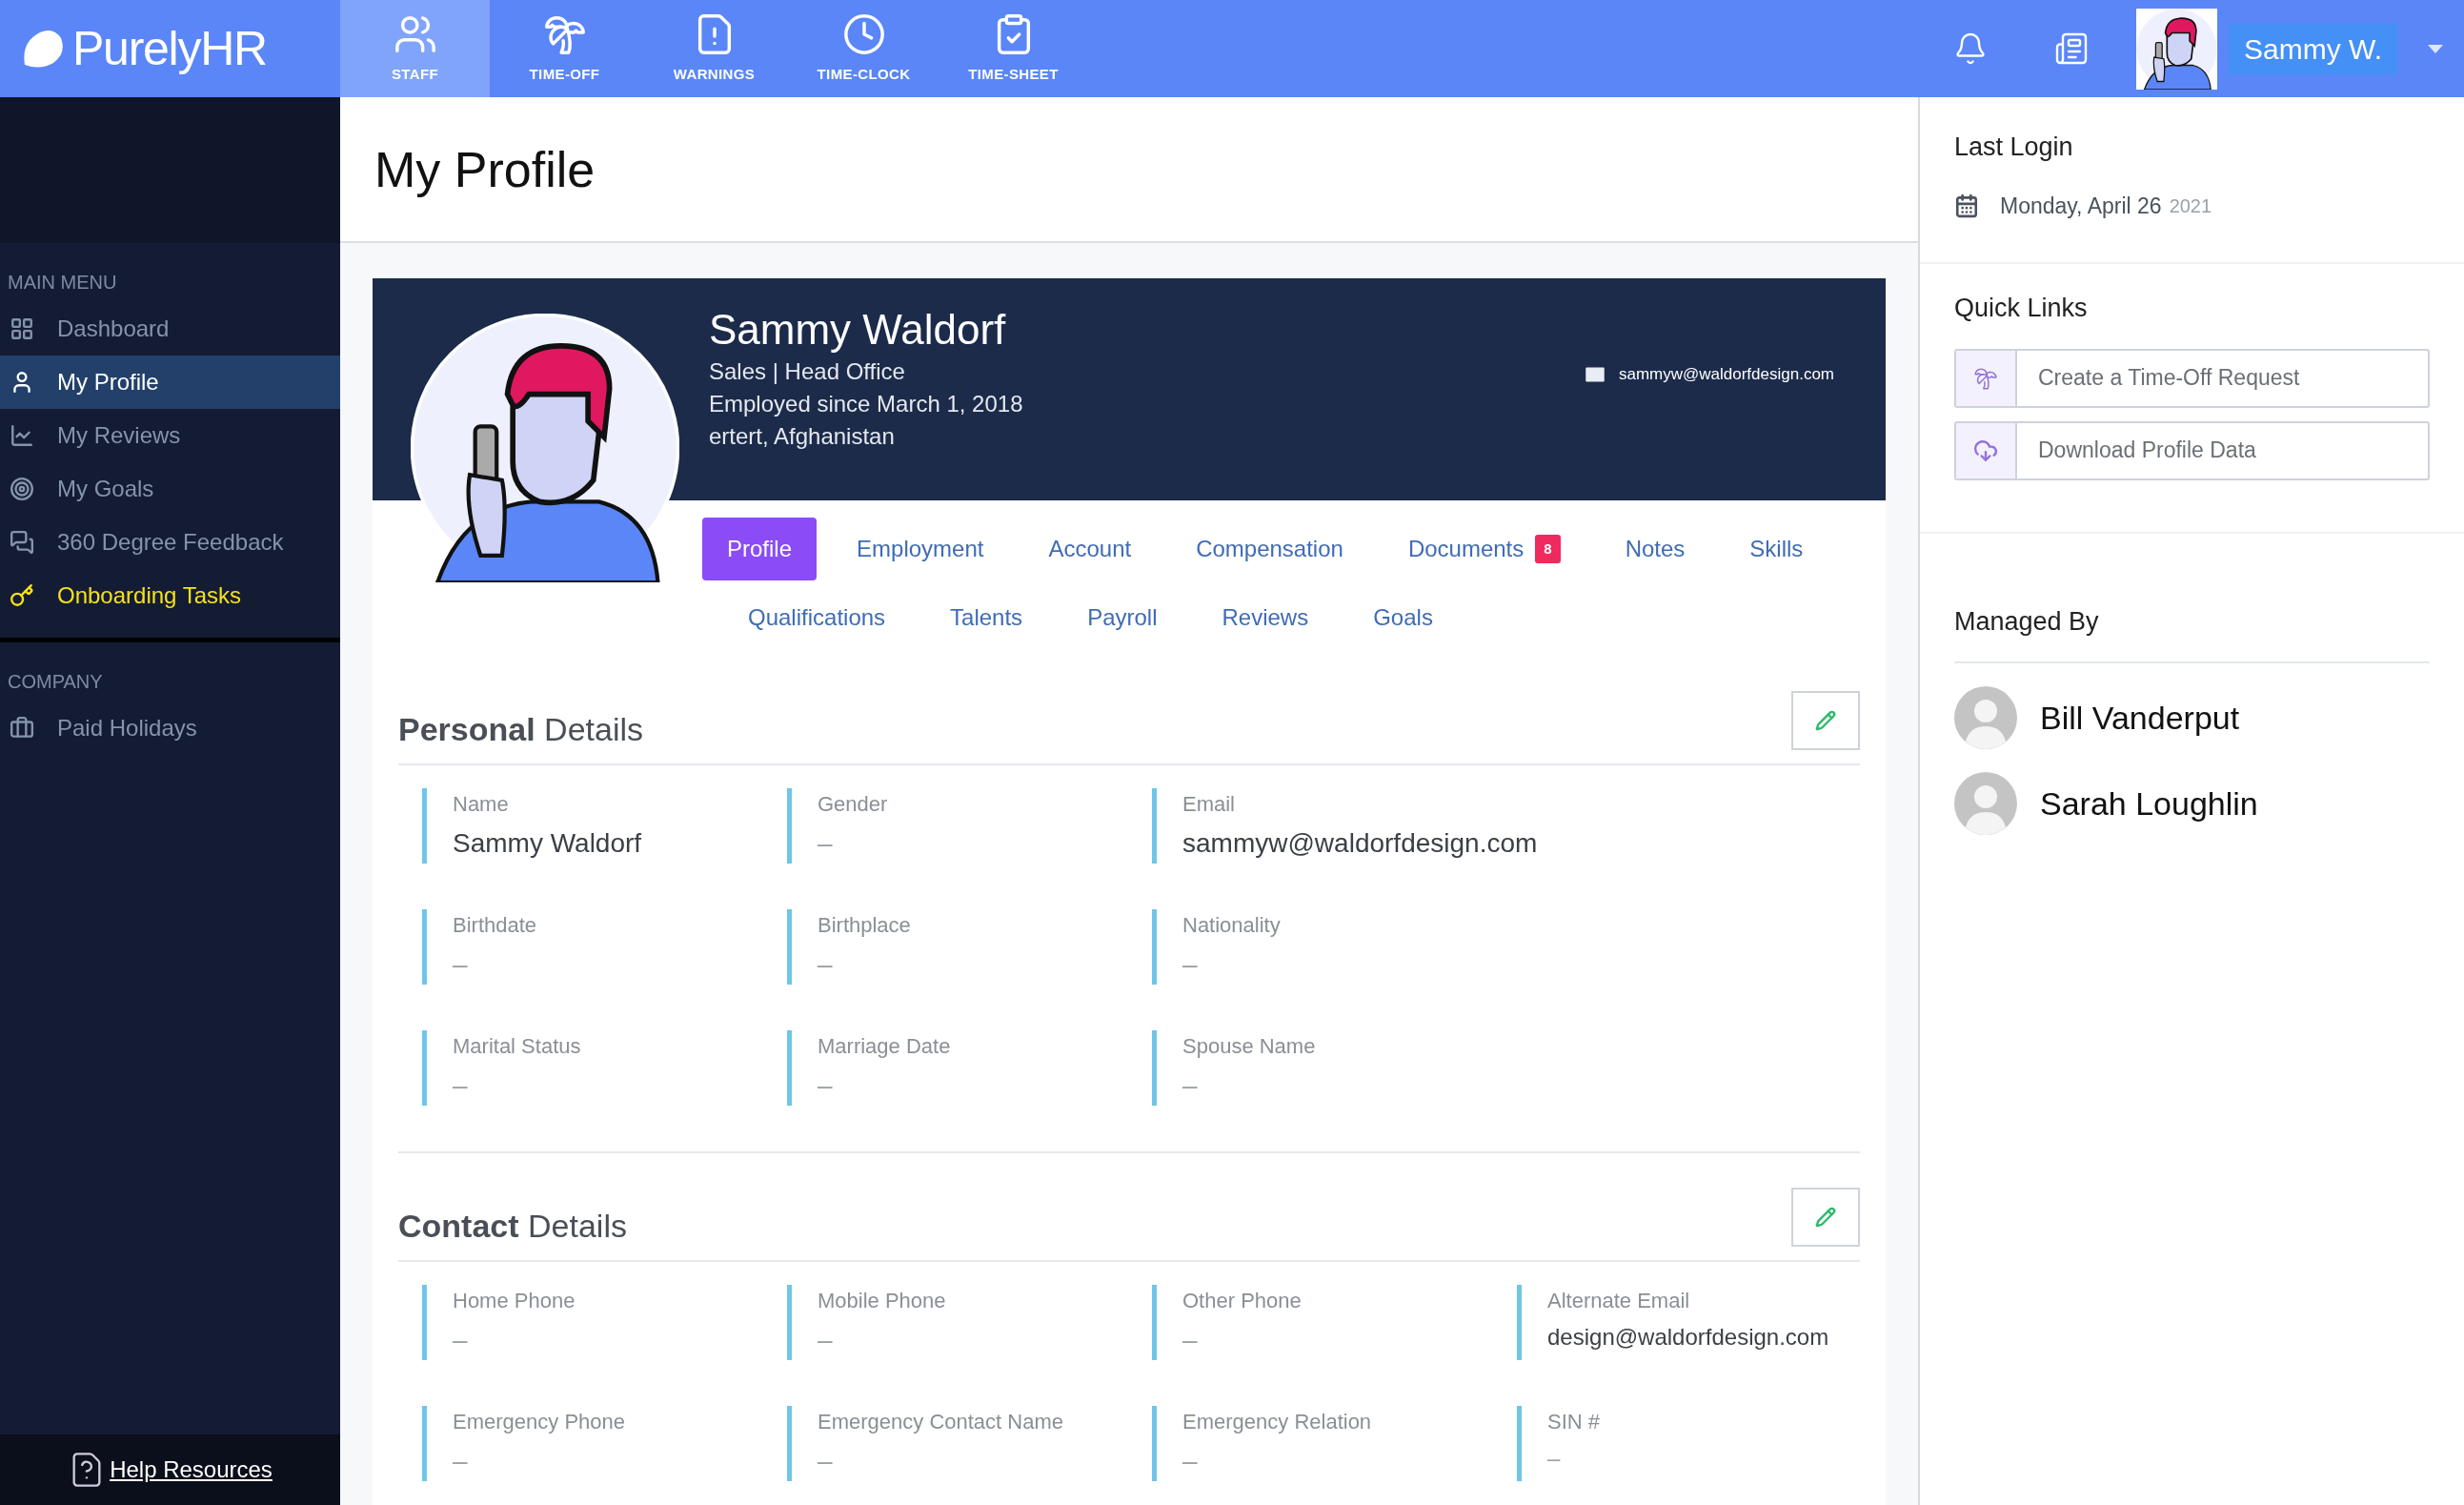  I want to click on field-label: Name, so click(482, 804).